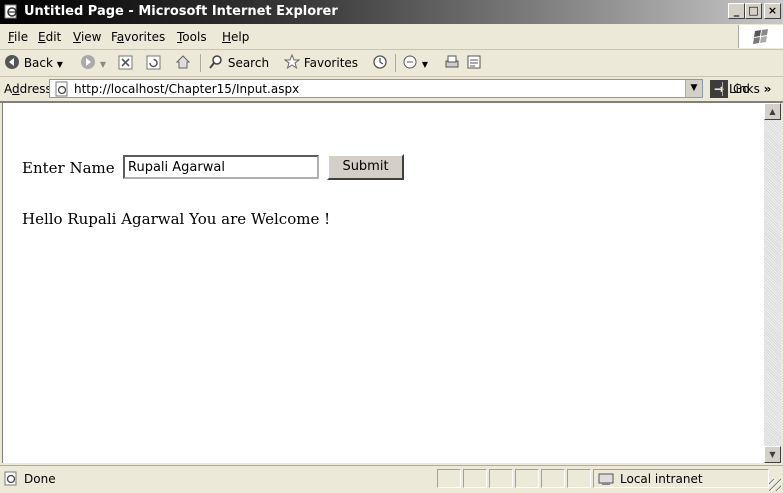  I want to click on mail-icon, so click(410, 62).